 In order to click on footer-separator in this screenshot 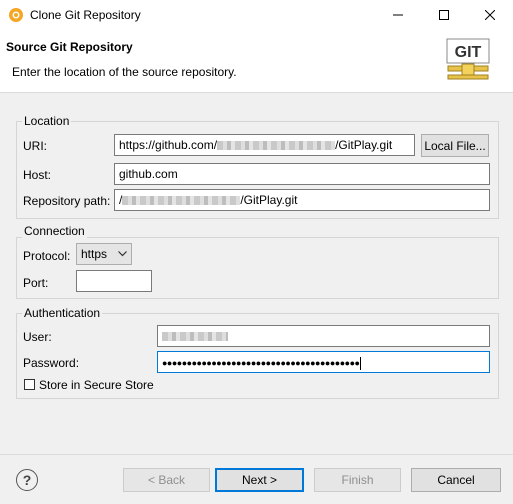, I will do `click(256, 454)`.